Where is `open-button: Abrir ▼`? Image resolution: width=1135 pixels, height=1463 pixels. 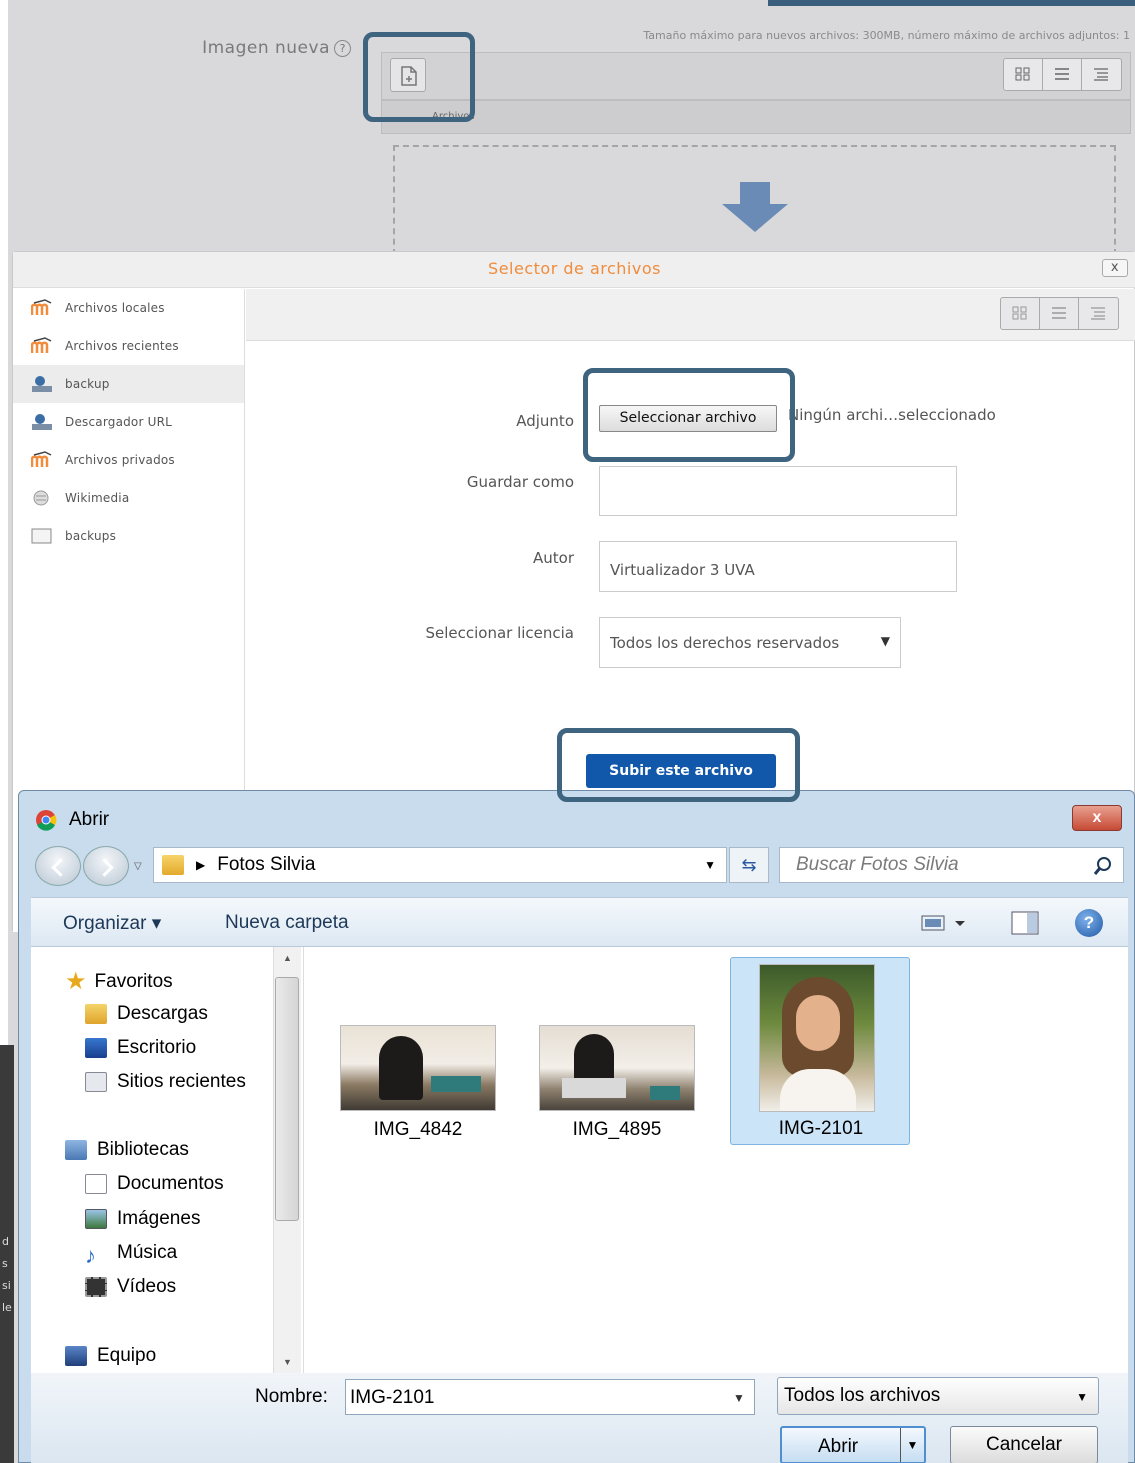
open-button: Abrir ▼ is located at coordinates (853, 1444).